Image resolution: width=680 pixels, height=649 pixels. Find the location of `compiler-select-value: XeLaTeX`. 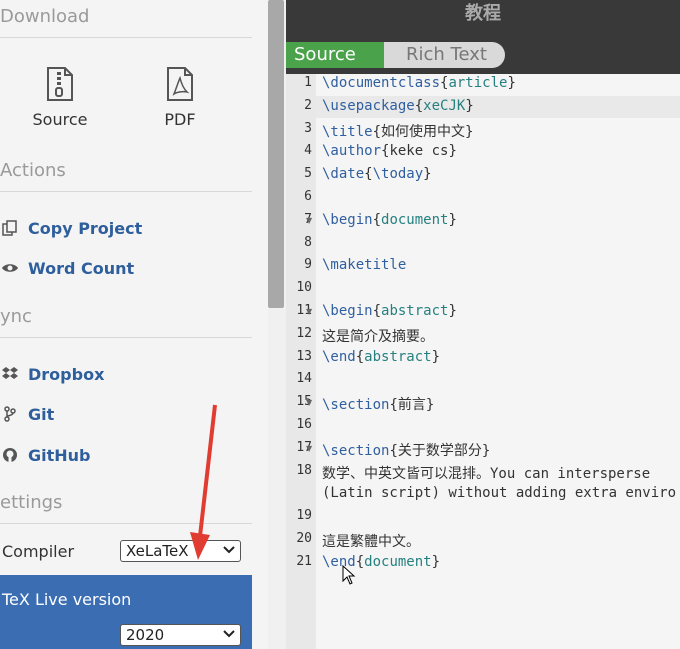

compiler-select-value: XeLaTeX is located at coordinates (157, 551).